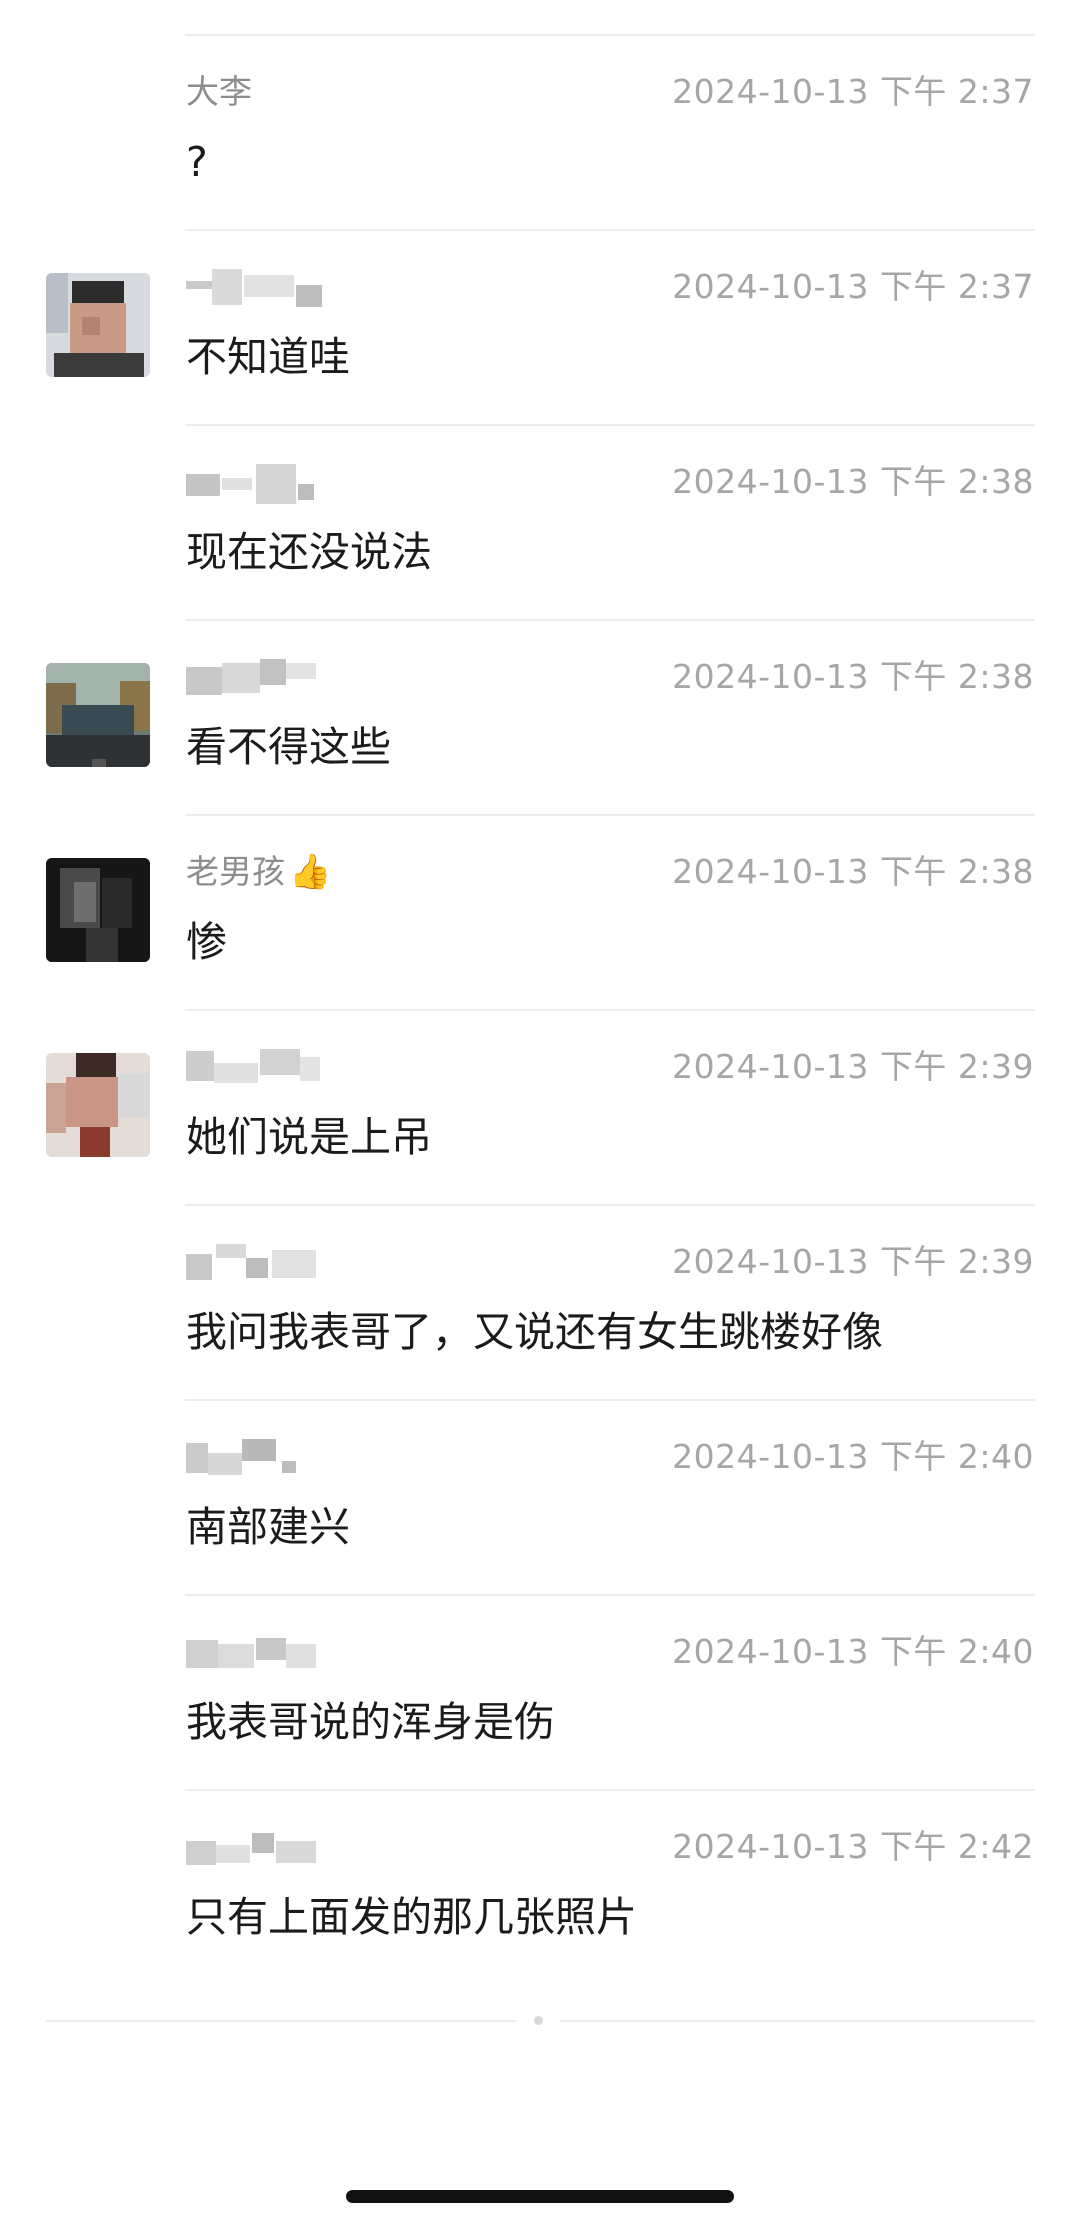 Image resolution: width=1080 pixels, height=2233 pixels. What do you see at coordinates (296, 92) in the screenshot?
I see `sender-name: 大李` at bounding box center [296, 92].